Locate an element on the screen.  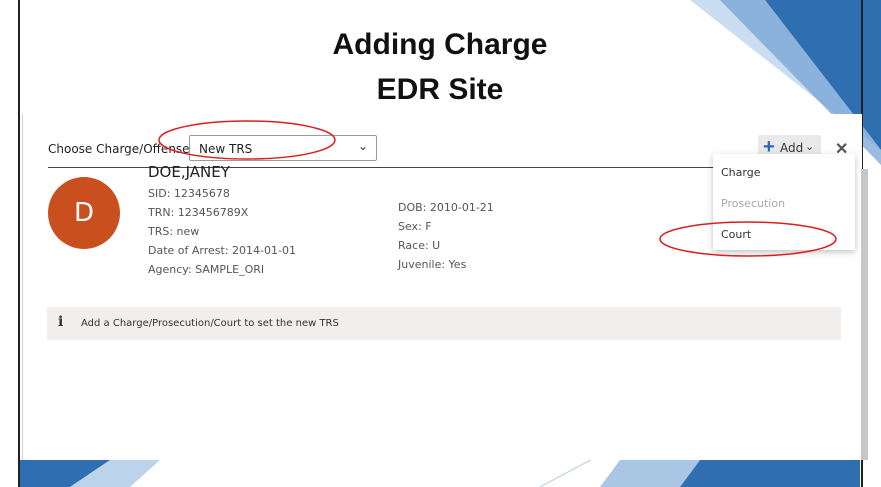
menu-item-prosecution: Prosecution is located at coordinates (753, 203).